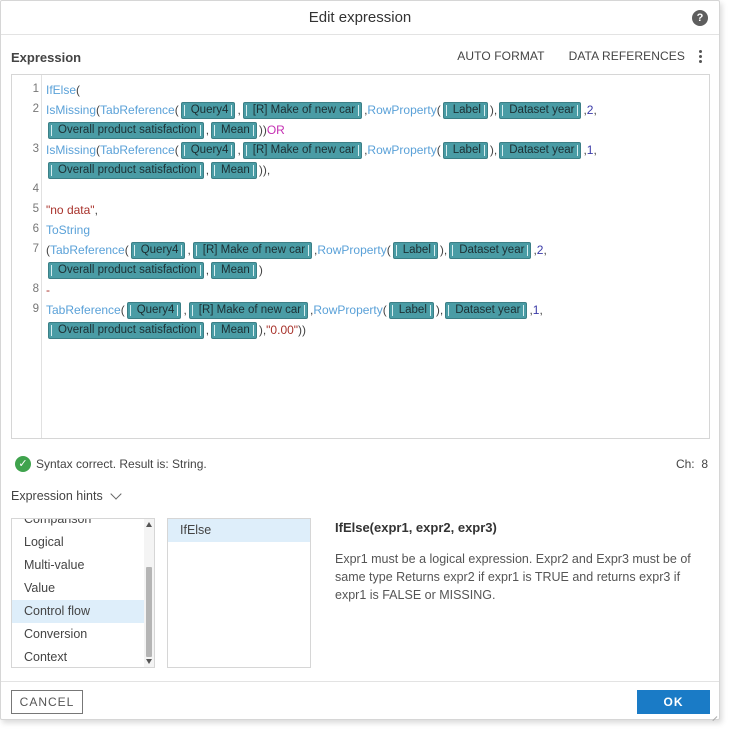  I want to click on code-line: -, so click(48, 290).